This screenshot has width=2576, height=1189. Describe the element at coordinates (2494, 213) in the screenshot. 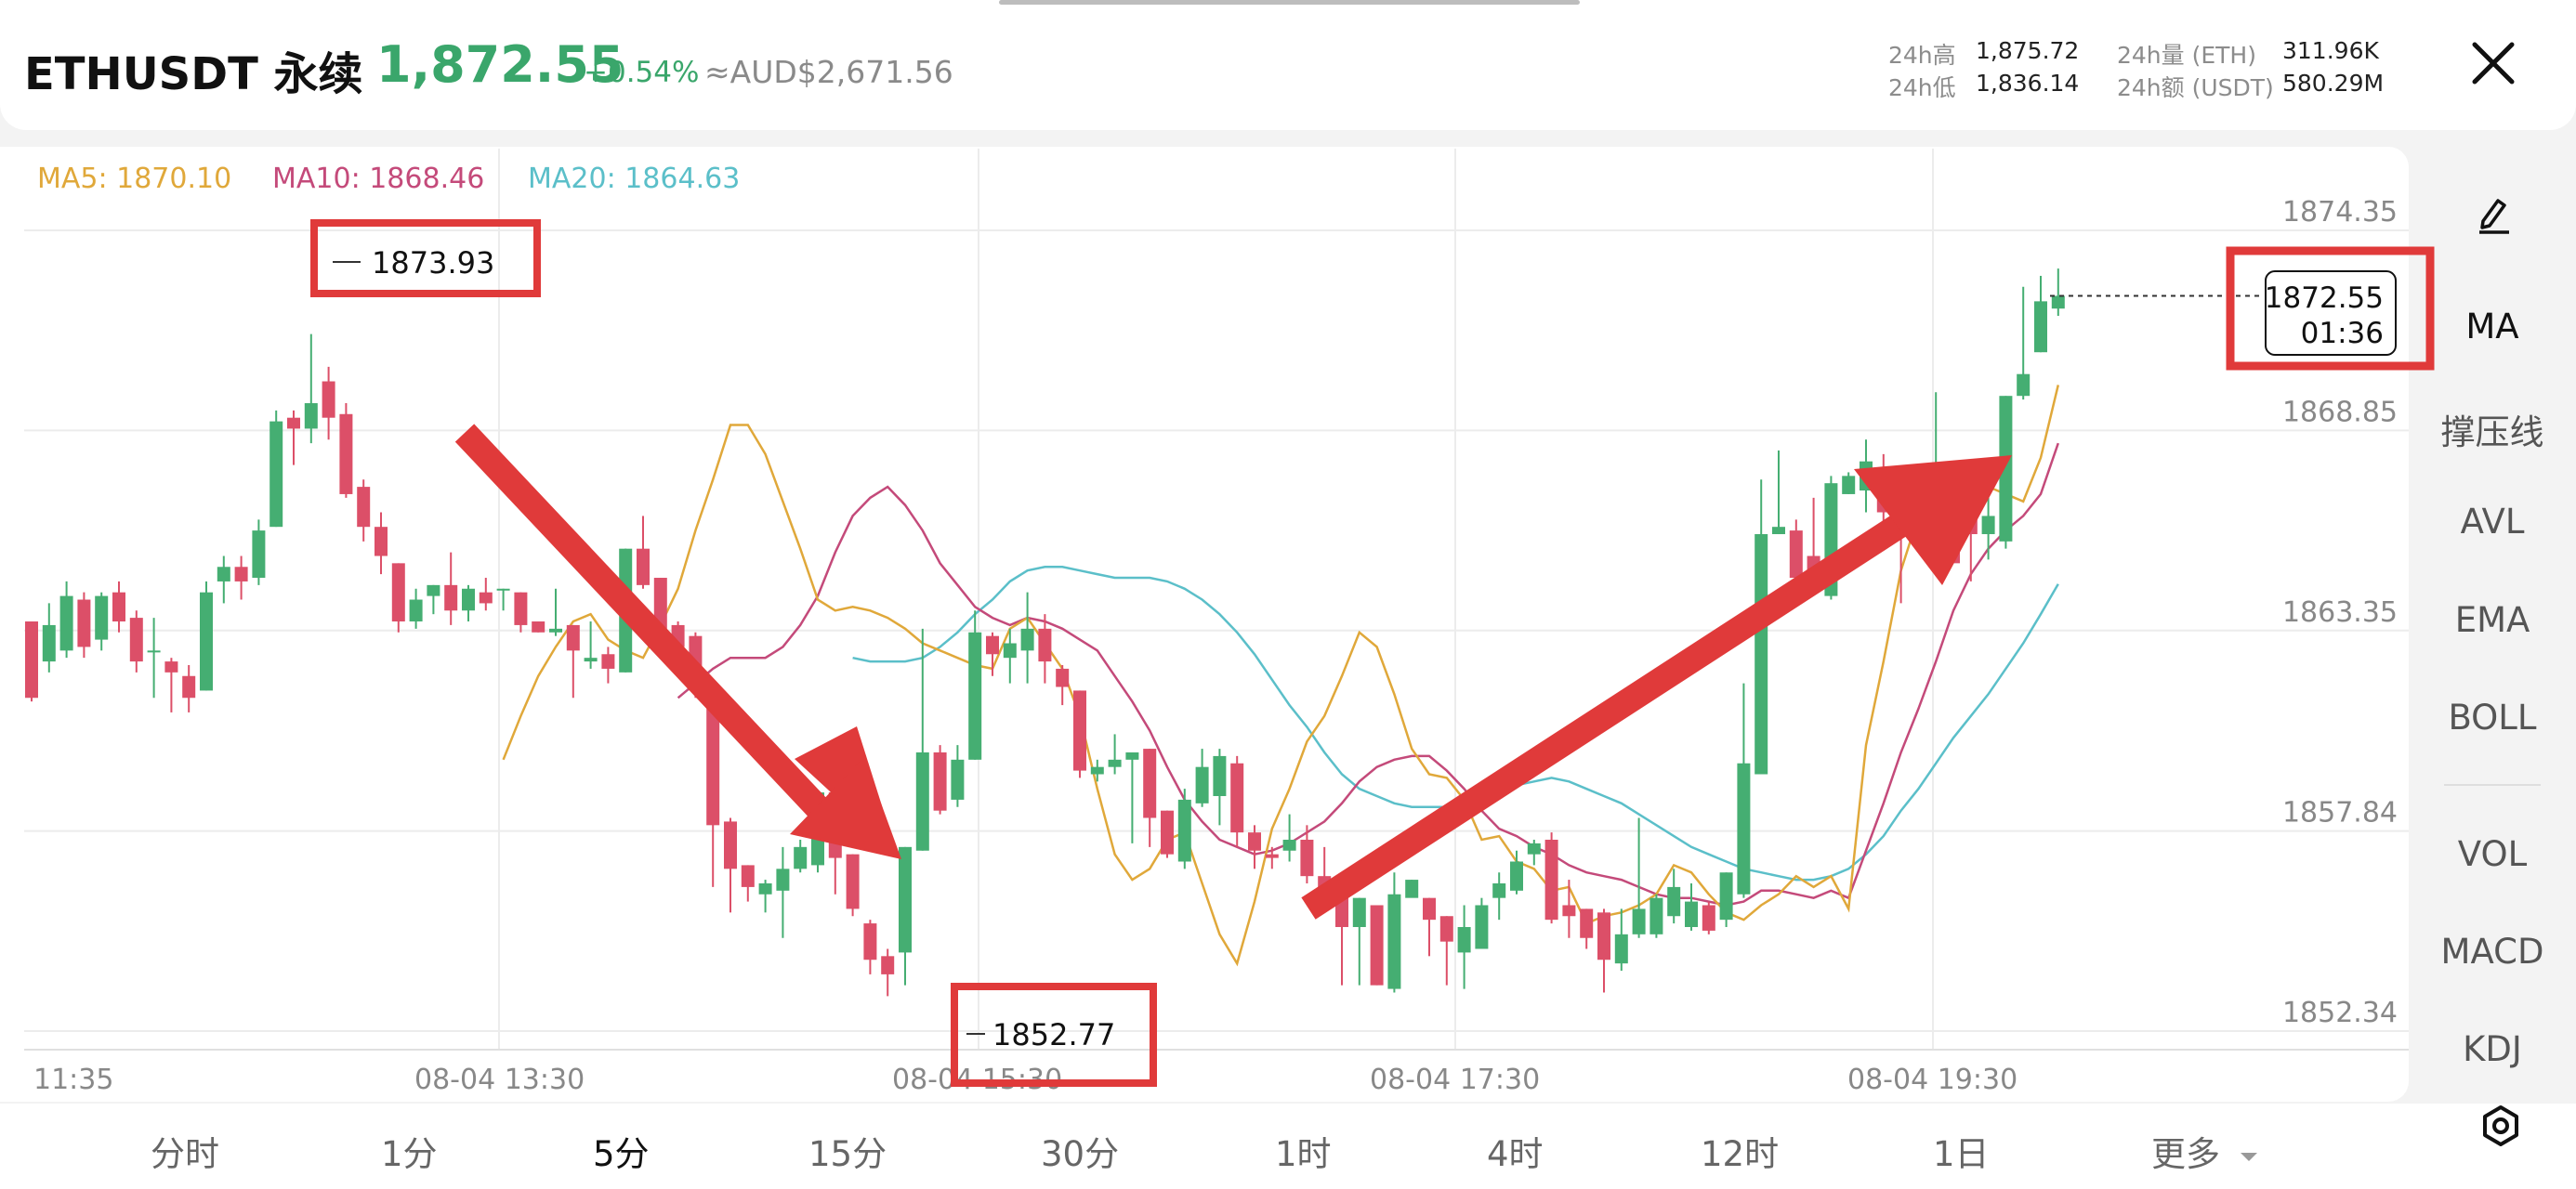

I see `pencil-icon` at that location.